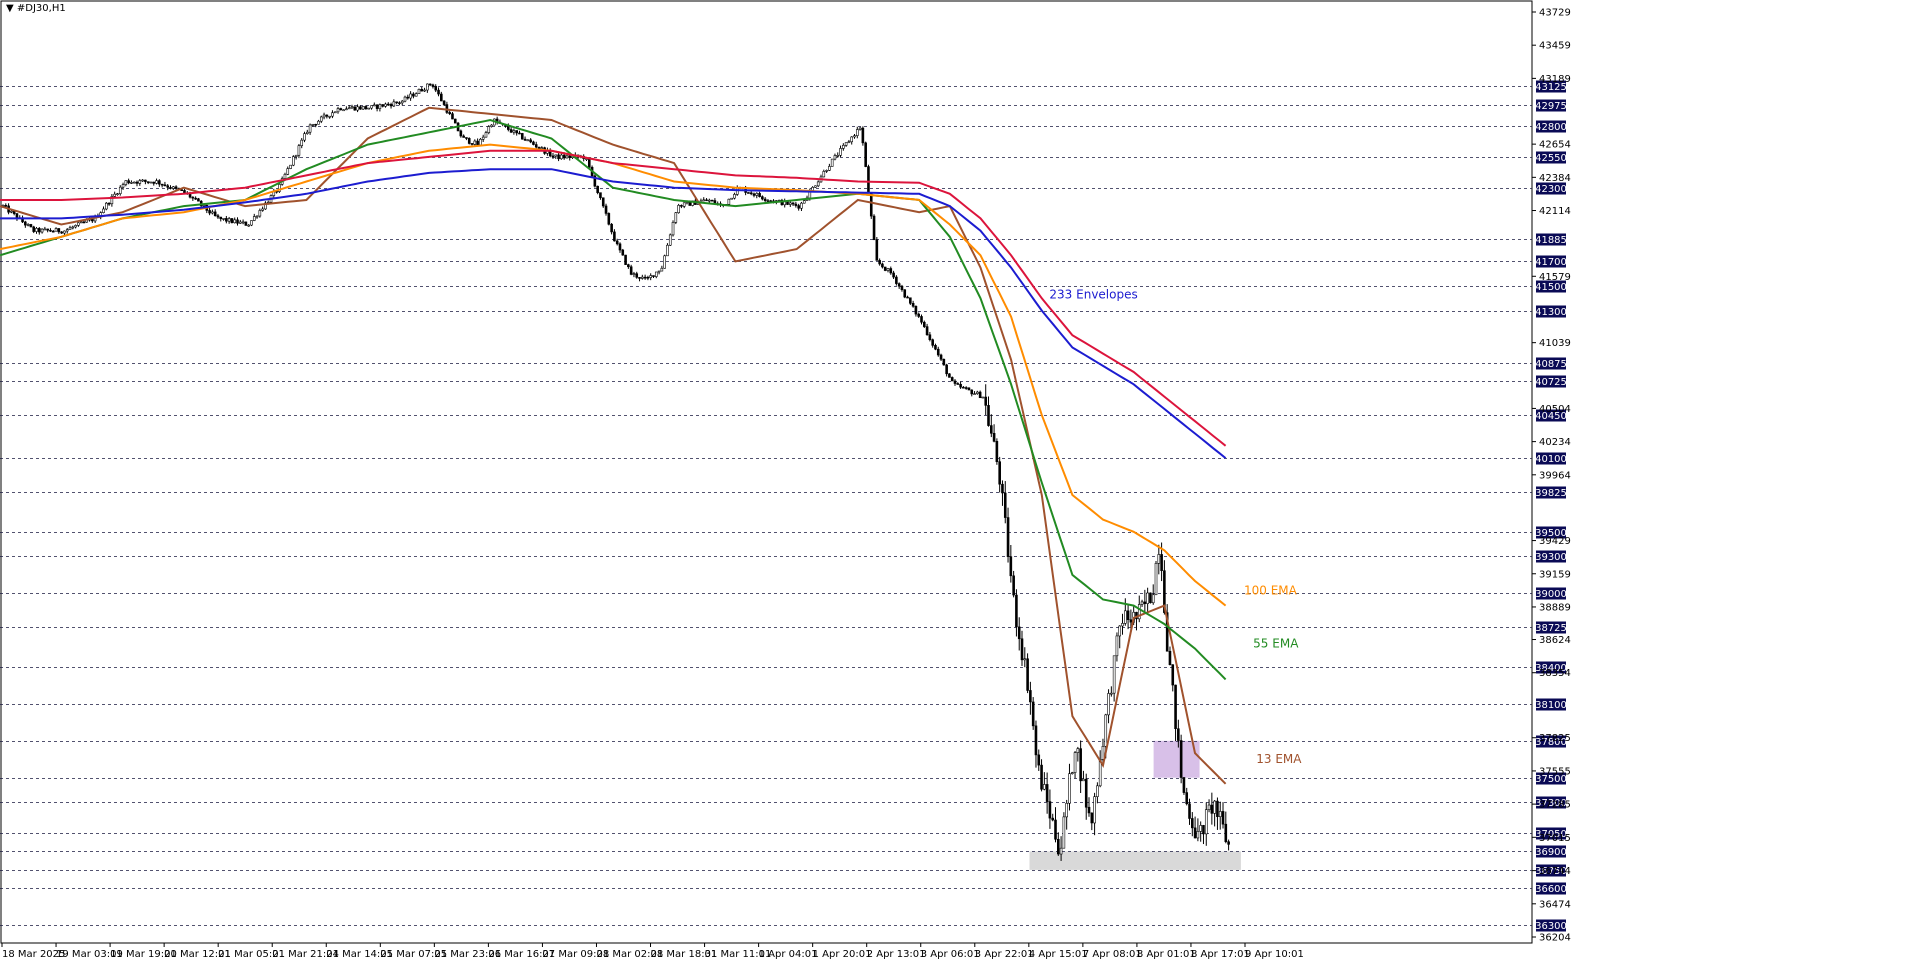  I want to click on y-tick-label-12: 39159, so click(1555, 574).